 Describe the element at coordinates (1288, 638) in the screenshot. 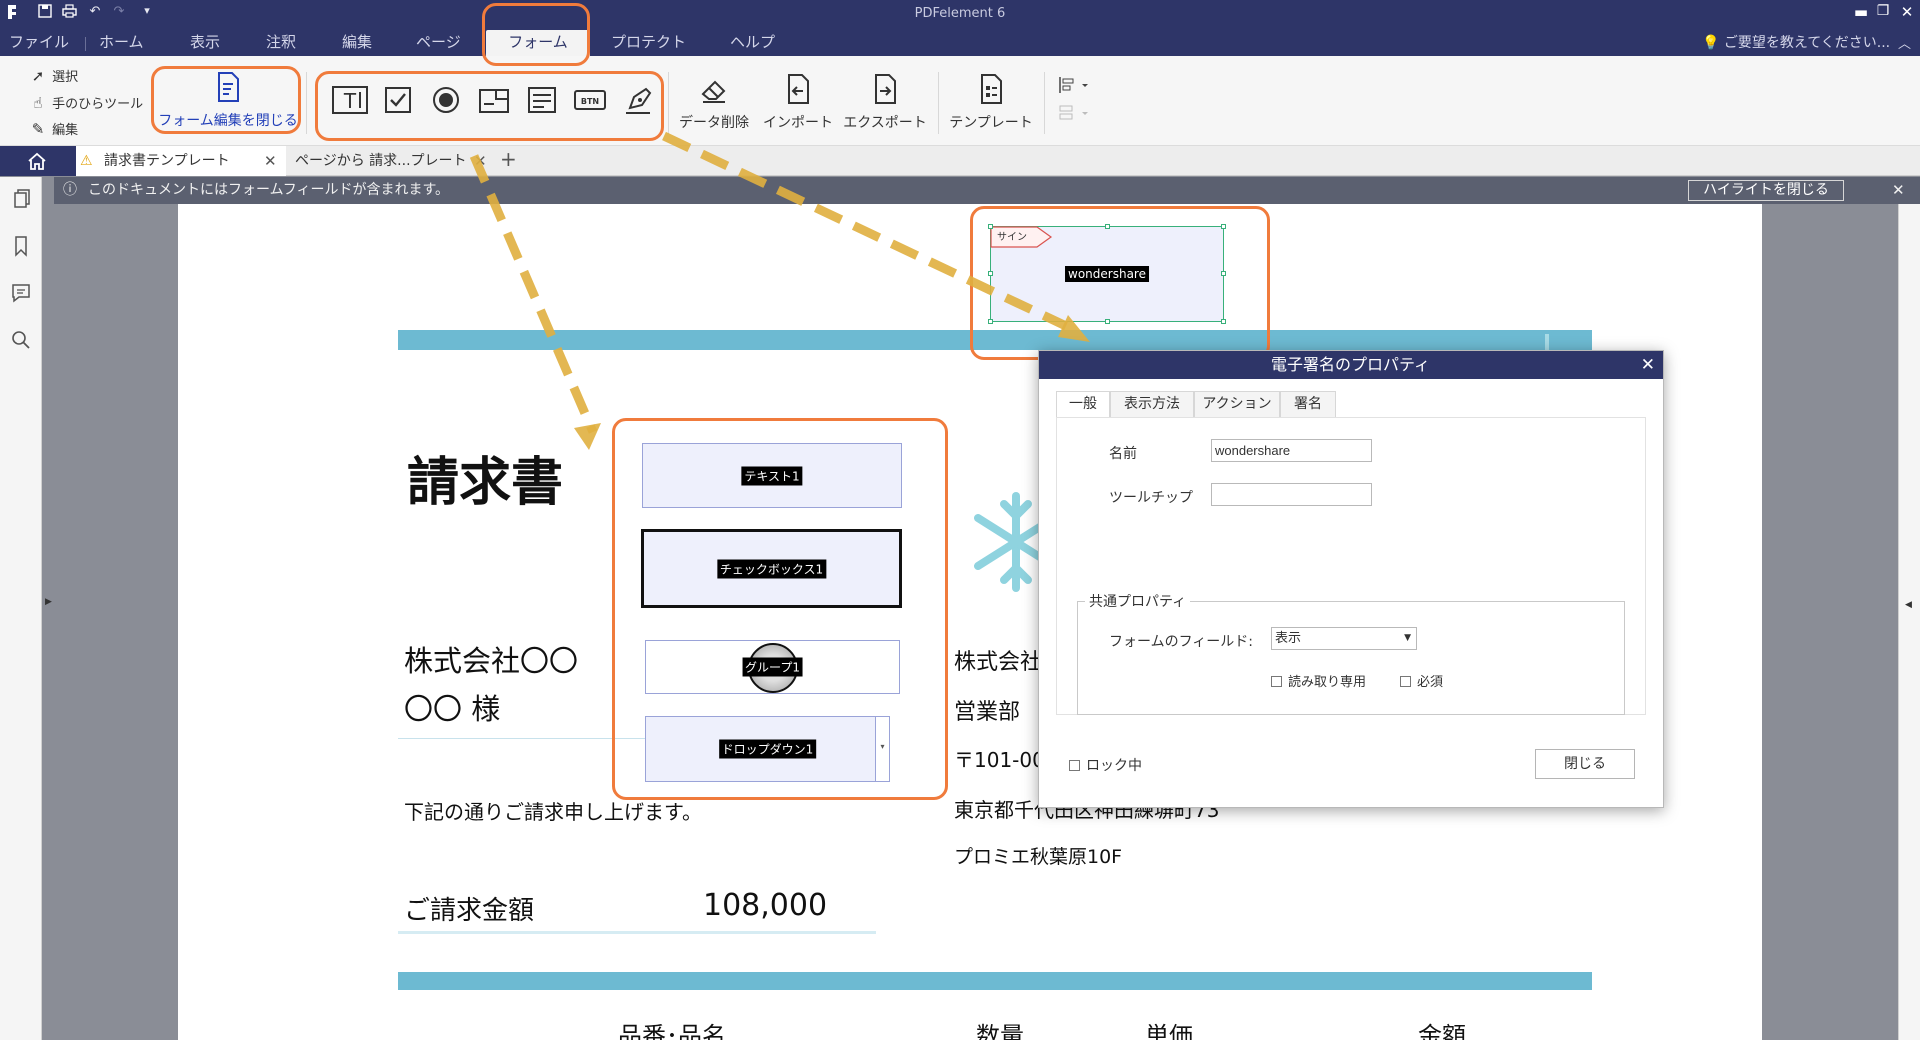

I see `visibility-value: 表示` at that location.